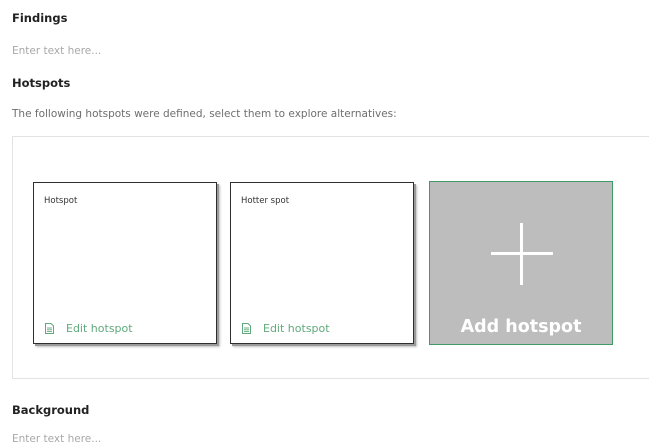  I want to click on findings-heading: Findings, so click(40, 18).